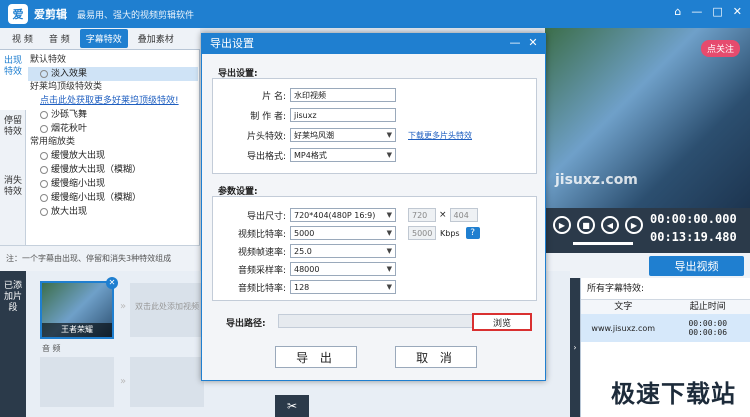  Describe the element at coordinates (665, 328) in the screenshot. I see `subtitle-row: www.jisuxz.com 00:00:00 00:00:06` at that location.